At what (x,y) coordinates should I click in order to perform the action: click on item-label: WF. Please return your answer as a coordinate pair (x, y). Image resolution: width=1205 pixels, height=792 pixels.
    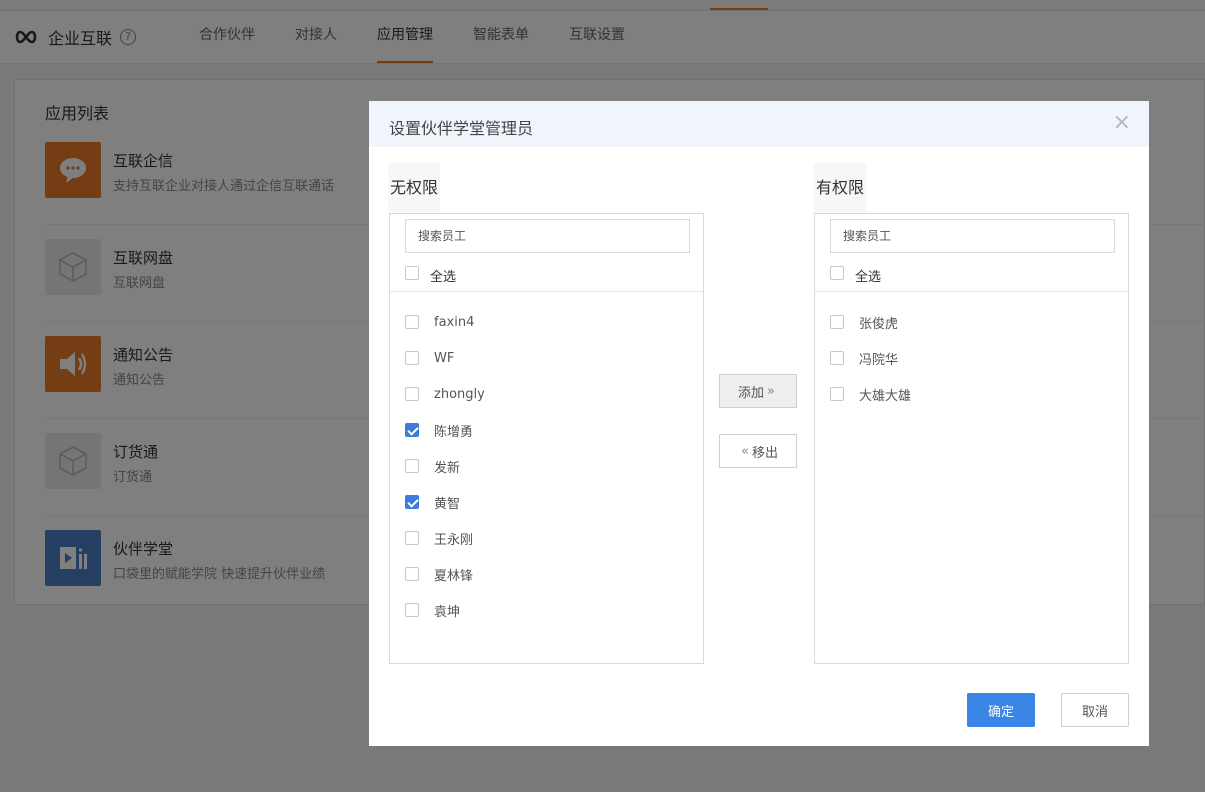
    Looking at the image, I should click on (444, 358).